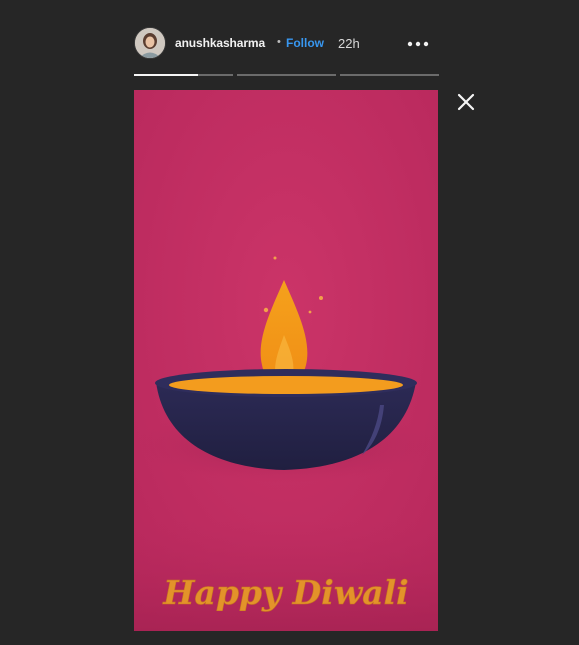  What do you see at coordinates (166, 75) in the screenshot?
I see `progress-fill` at bounding box center [166, 75].